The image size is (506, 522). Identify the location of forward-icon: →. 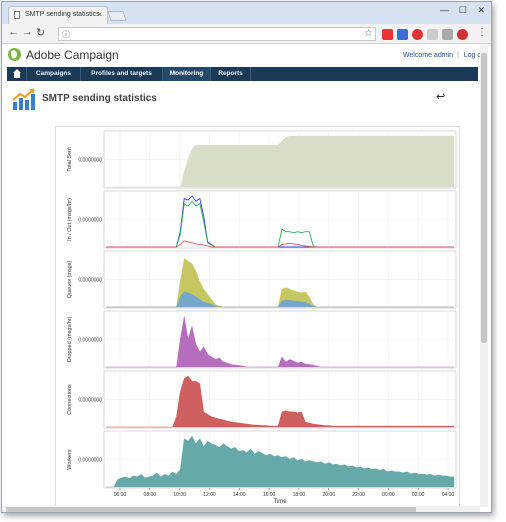
(27, 32).